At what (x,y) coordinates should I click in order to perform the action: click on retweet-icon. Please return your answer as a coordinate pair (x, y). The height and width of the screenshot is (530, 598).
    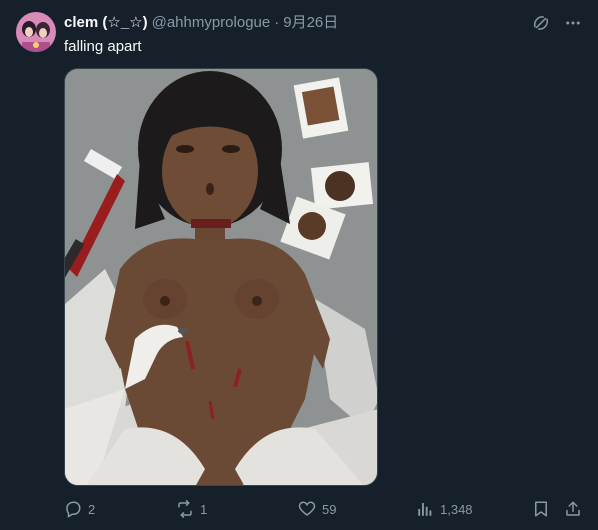
    Looking at the image, I should click on (185, 509).